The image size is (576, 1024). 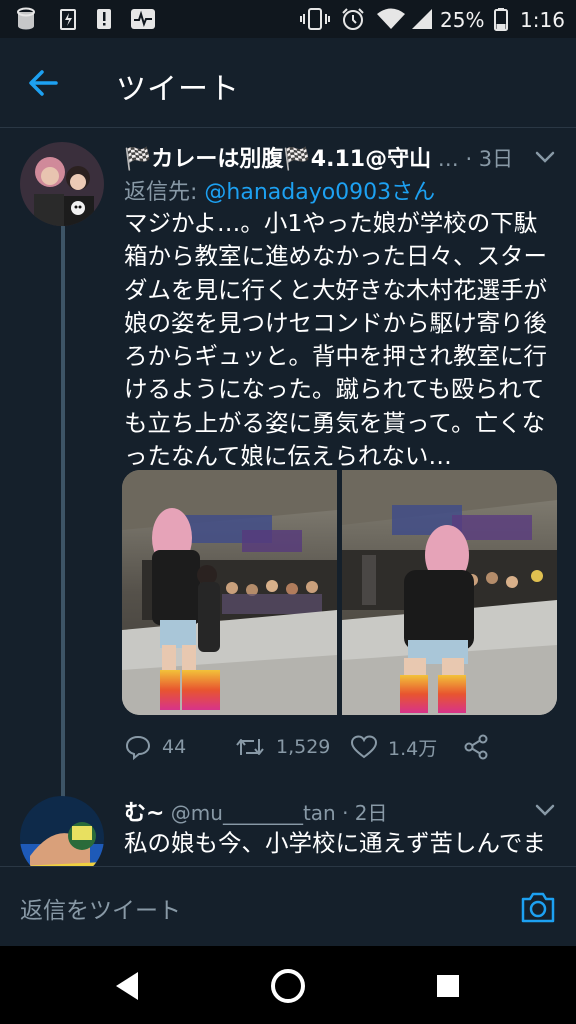 I want to click on share-button, so click(x=476, y=747).